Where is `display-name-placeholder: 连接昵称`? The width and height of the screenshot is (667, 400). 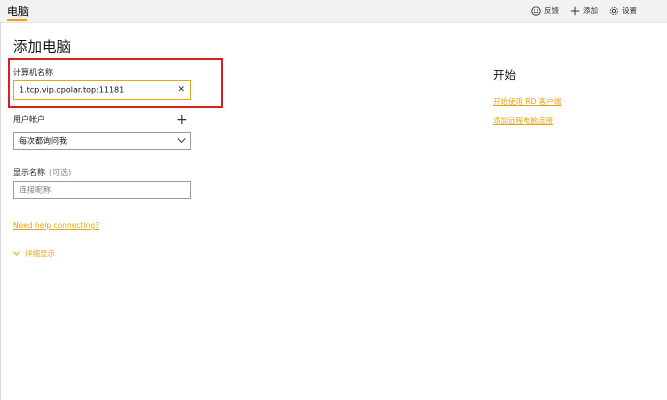 display-name-placeholder: 连接昵称 is located at coordinates (35, 190).